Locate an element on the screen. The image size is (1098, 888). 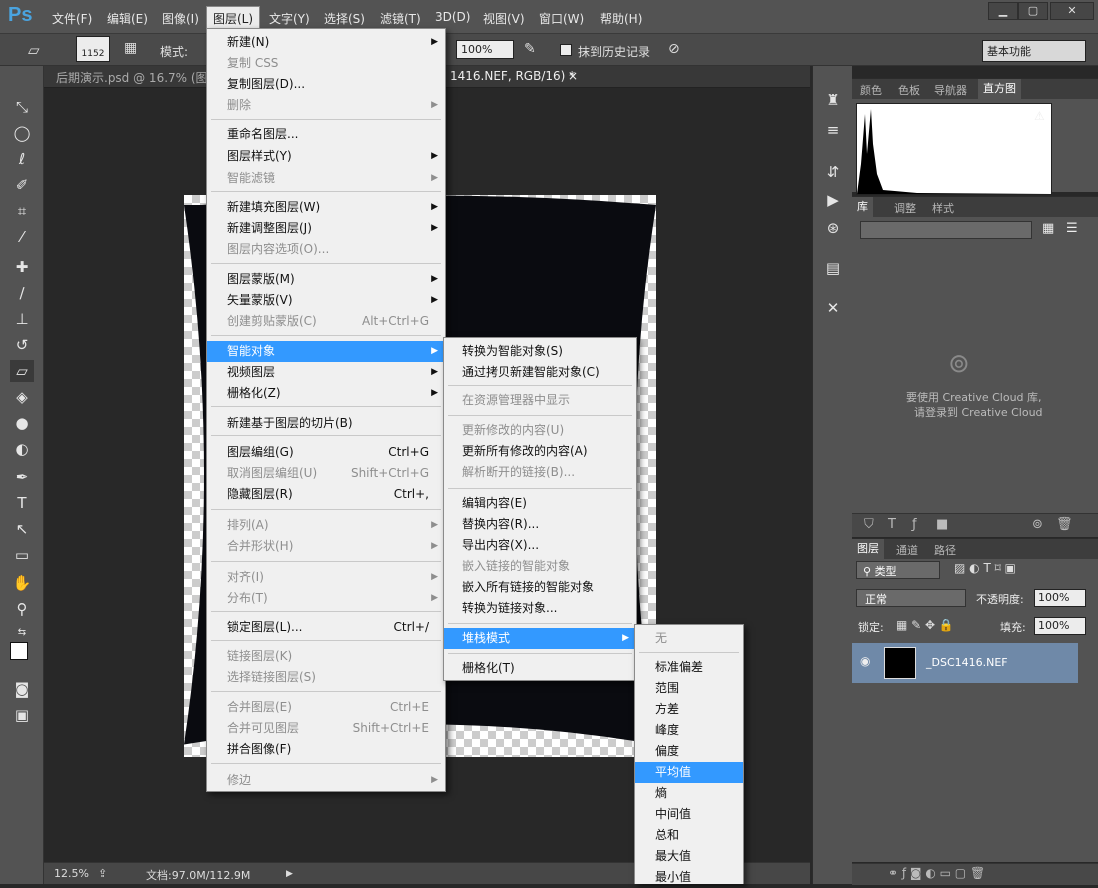
type-tool-icon: T is located at coordinates (22, 503).